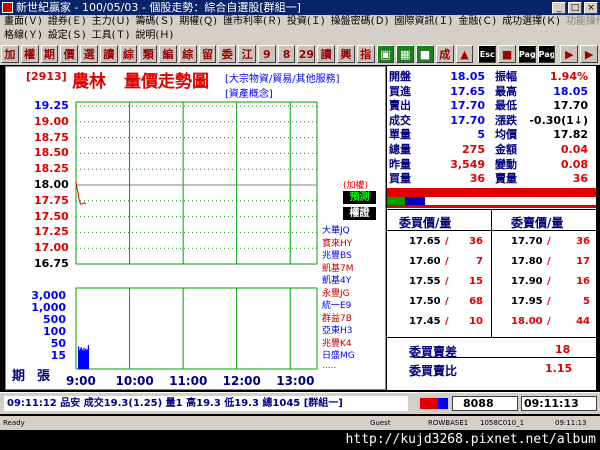  I want to click on quote-value: 17.82, so click(570, 135).